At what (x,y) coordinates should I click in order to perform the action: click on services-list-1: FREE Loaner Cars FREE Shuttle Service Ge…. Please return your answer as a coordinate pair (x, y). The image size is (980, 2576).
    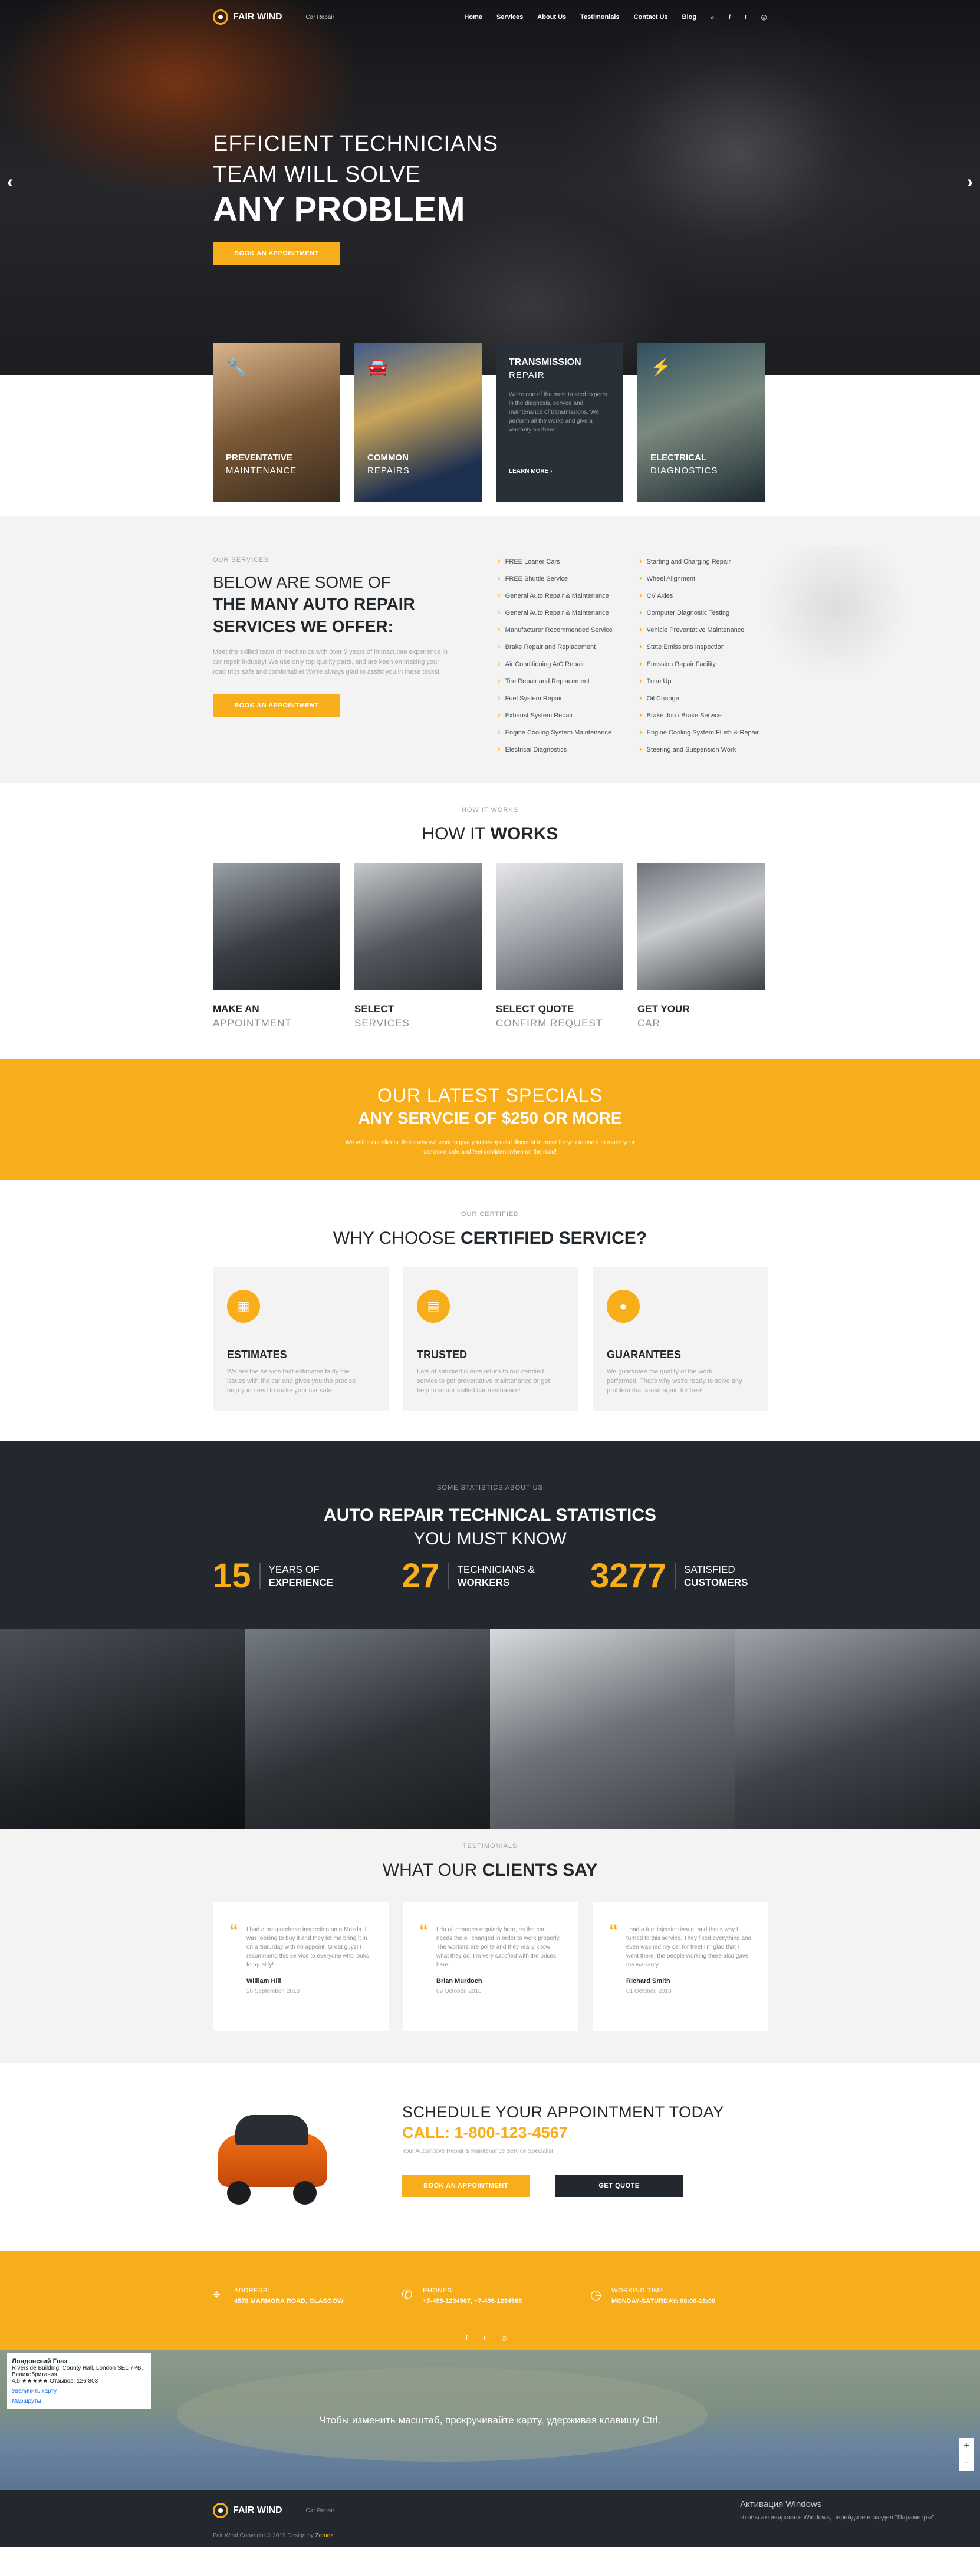
    Looking at the image, I should click on (563, 655).